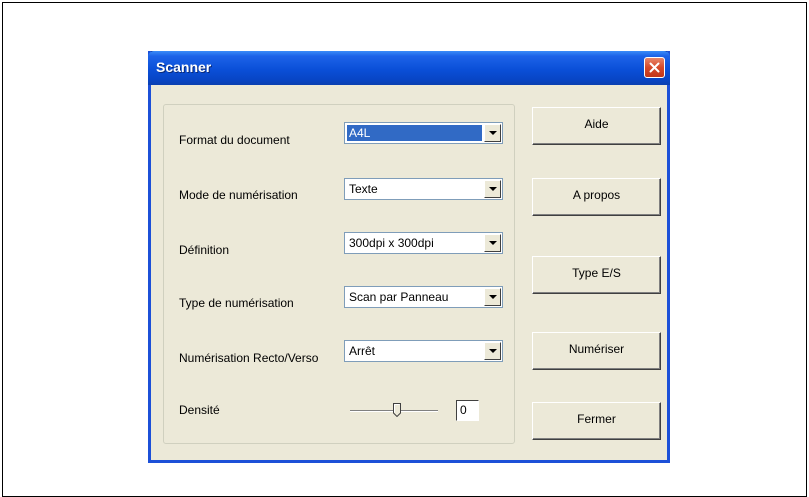  What do you see at coordinates (596, 351) in the screenshot?
I see `scan-button: Numériser` at bounding box center [596, 351].